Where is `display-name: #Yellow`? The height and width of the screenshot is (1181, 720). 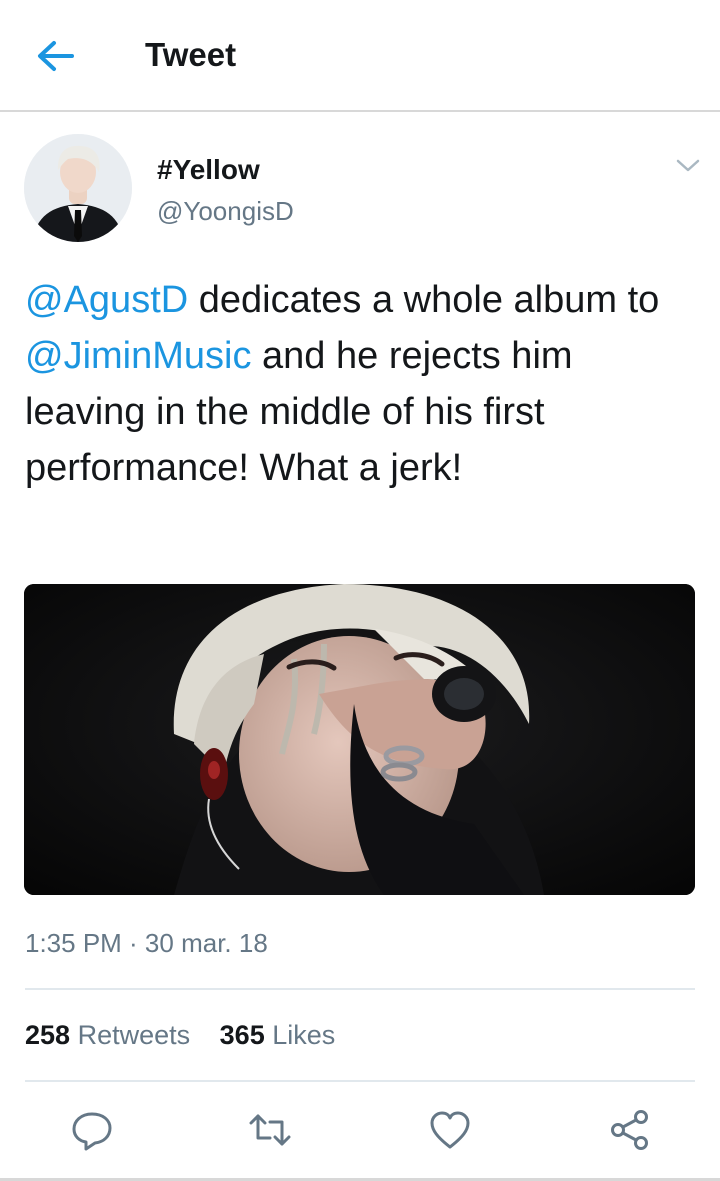
display-name: #Yellow is located at coordinates (208, 170).